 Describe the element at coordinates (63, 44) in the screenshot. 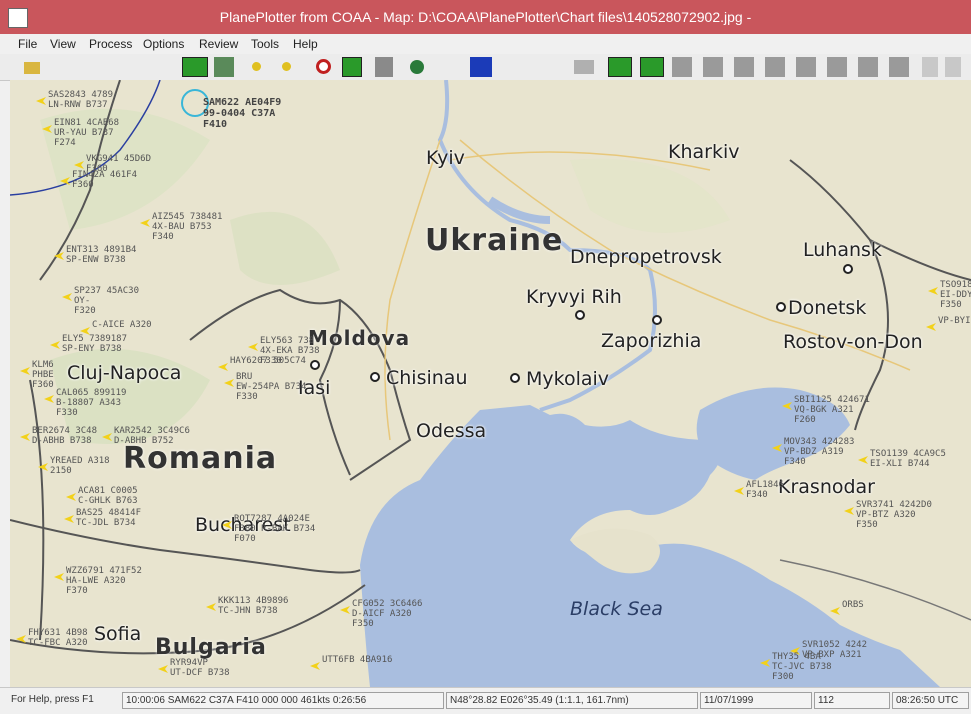

I see `menu-view: View` at that location.